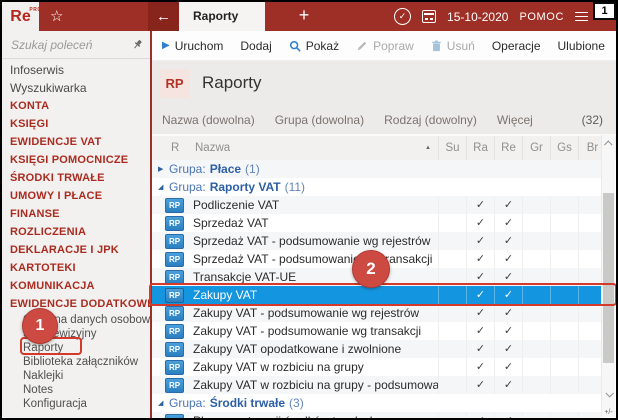 This screenshot has width=618, height=420. What do you see at coordinates (76, 390) in the screenshot?
I see `sidebar-item-notes: Notes` at bounding box center [76, 390].